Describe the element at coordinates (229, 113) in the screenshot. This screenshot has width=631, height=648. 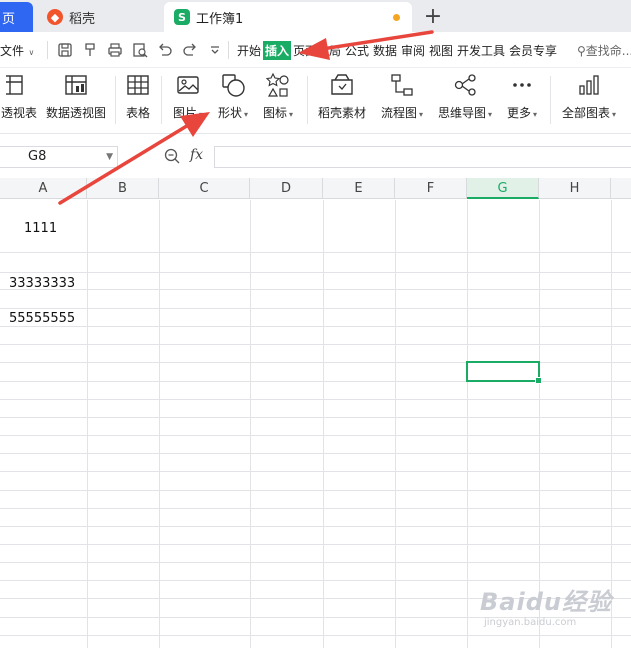
I see `shape-label-text: 形状` at that location.